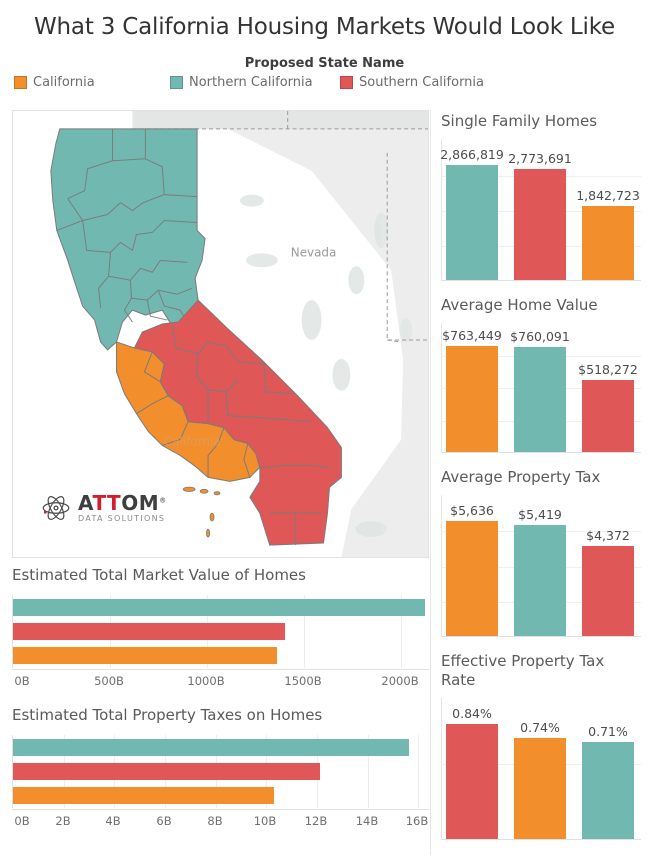 Image resolution: width=649 pixels, height=859 pixels. I want to click on bar-group-southern-california: $4,372, so click(608, 582).